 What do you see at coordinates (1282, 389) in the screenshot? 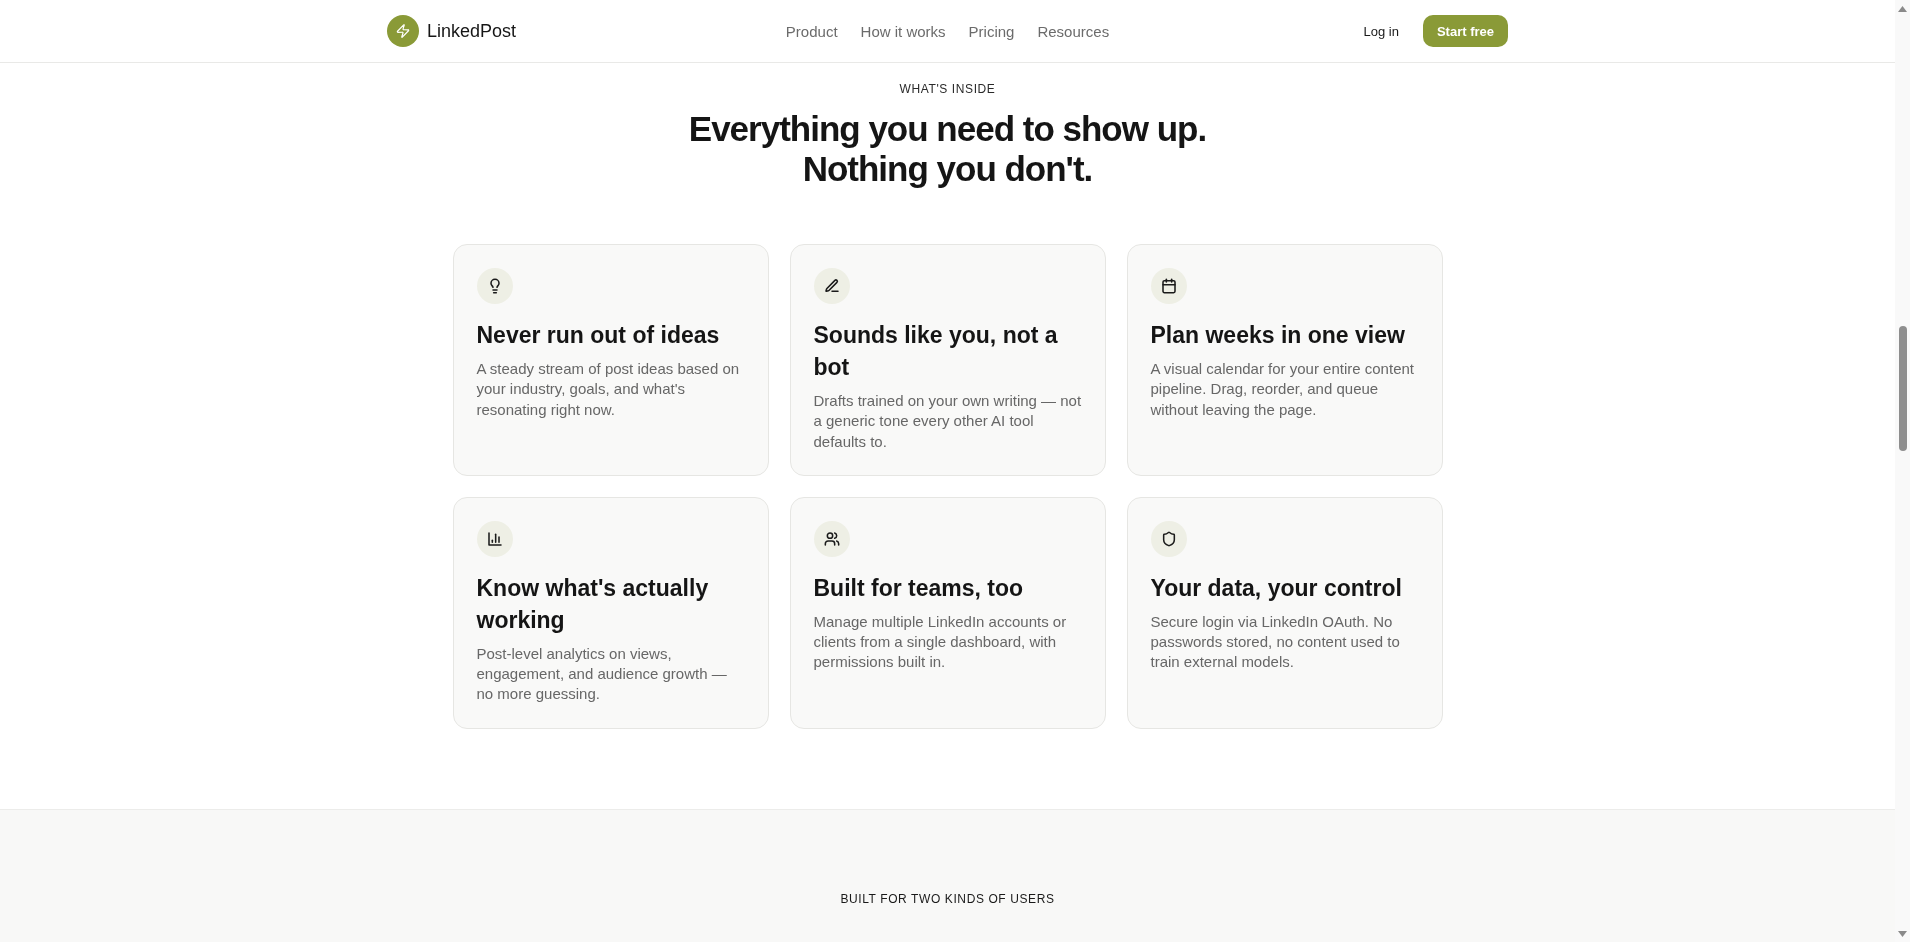
I see `card-description: A visual calendar for your entire content pipeline. Drag, reorder, and queue without leaving the page.` at bounding box center [1282, 389].